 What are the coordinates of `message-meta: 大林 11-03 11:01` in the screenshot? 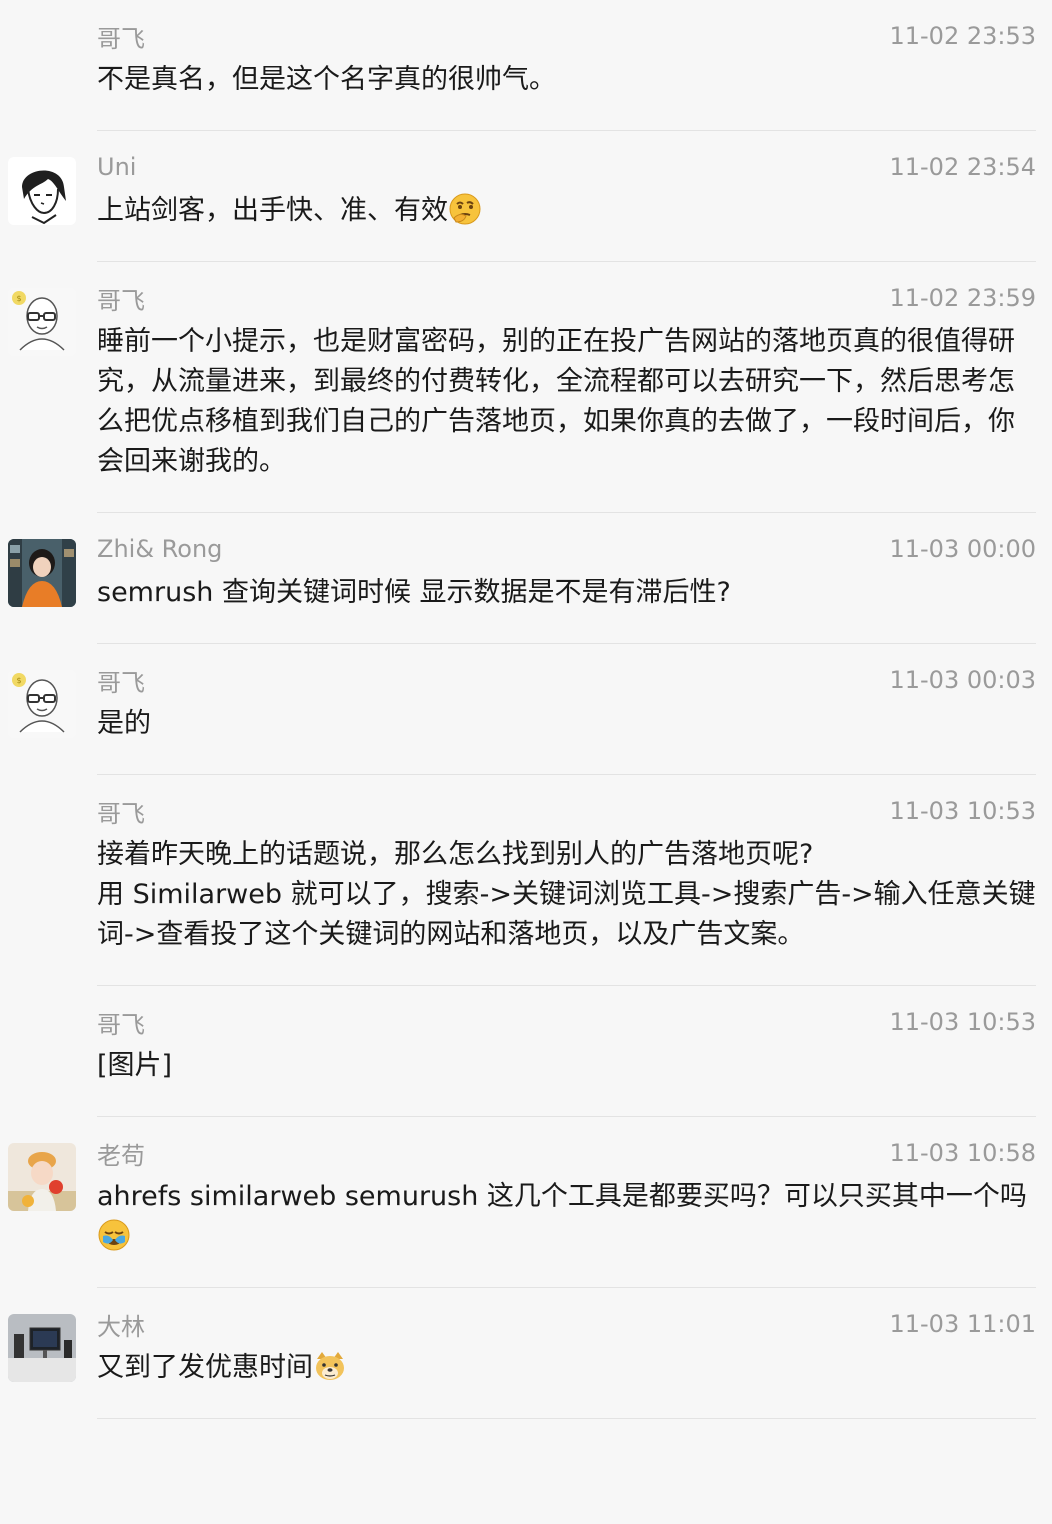 It's located at (566, 1324).